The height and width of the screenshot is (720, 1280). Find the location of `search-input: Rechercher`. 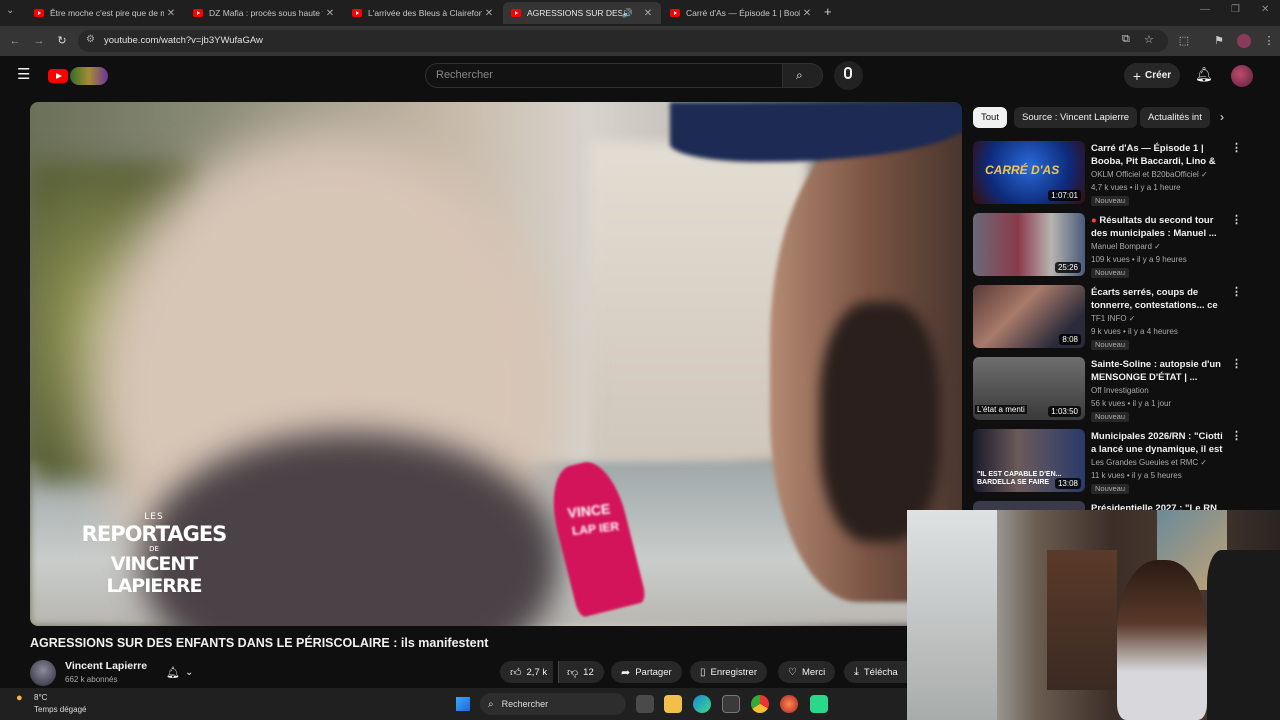

search-input: Rechercher is located at coordinates (604, 75).